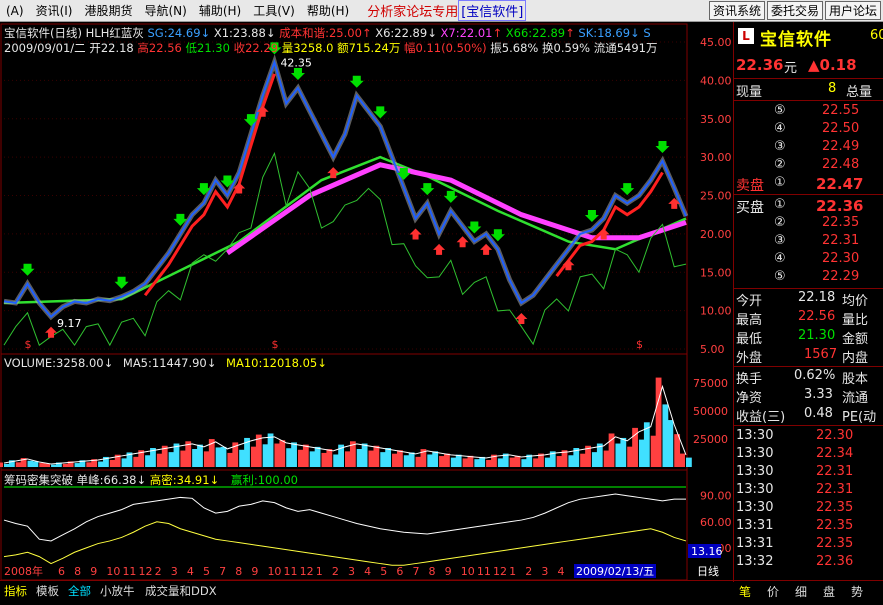 Image resolution: width=883 pixels, height=605 pixels. I want to click on cursor-value: 13.16, so click(707, 551).